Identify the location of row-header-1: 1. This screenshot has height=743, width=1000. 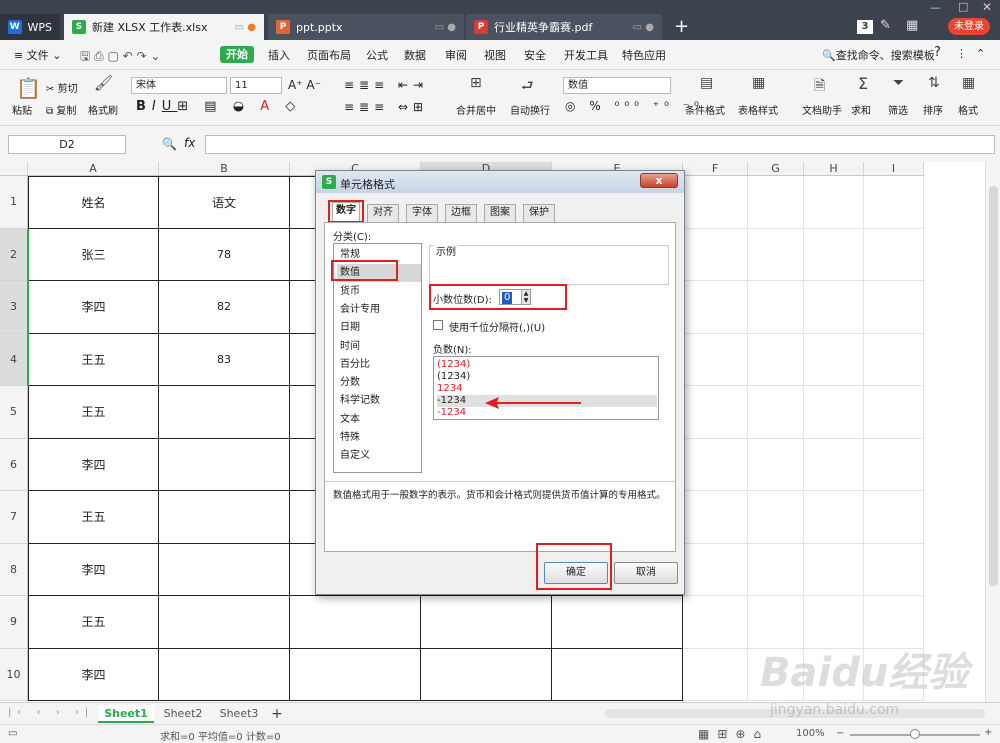
(14, 202).